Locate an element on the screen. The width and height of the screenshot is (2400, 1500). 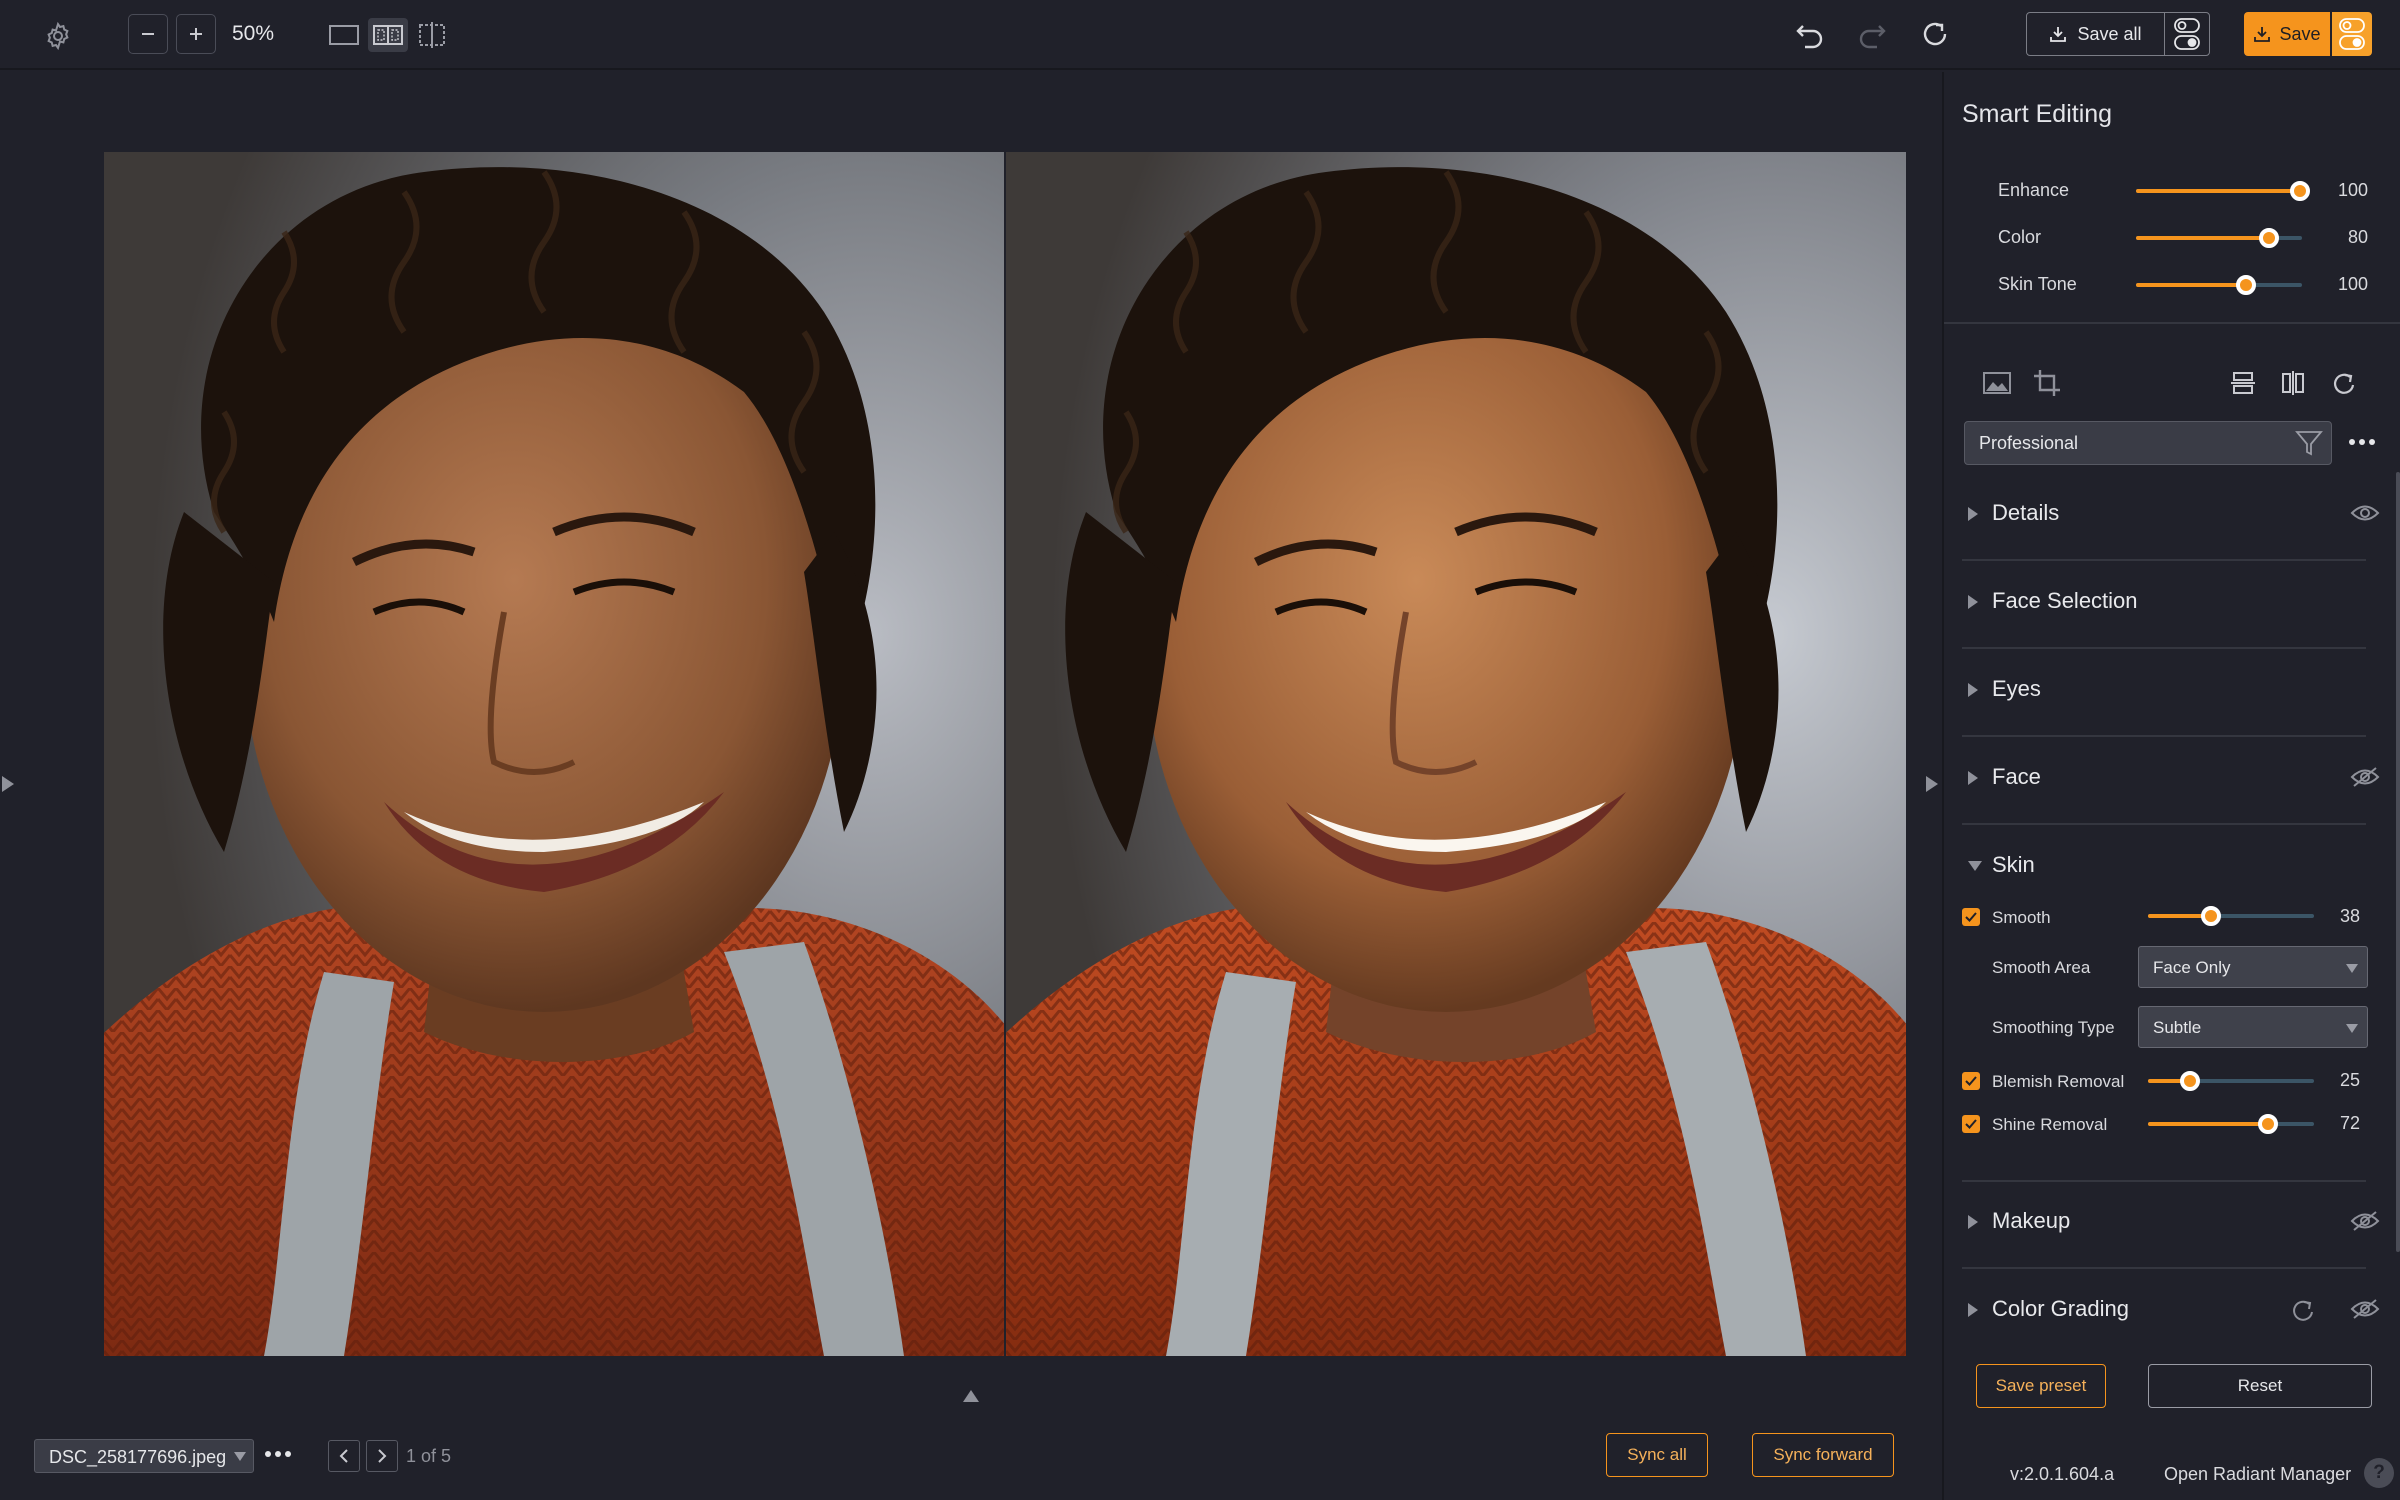
file-name: DSC_258177696.jpeg is located at coordinates (138, 1457).